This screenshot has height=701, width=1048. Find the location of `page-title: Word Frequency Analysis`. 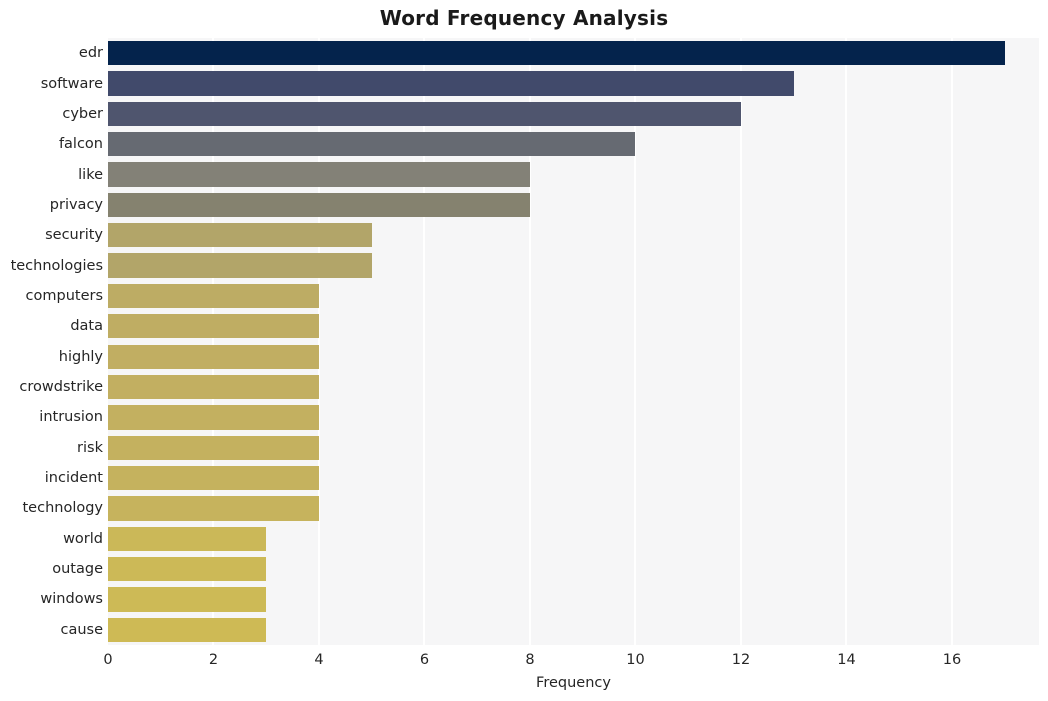

page-title: Word Frequency Analysis is located at coordinates (524, 18).